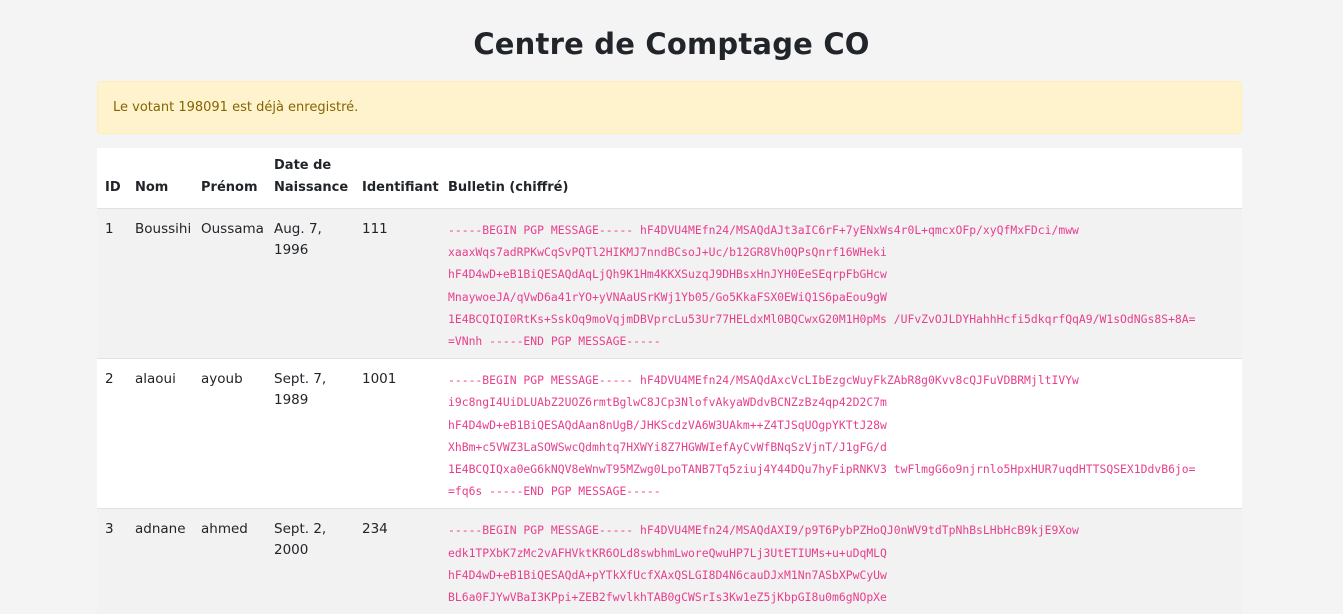  What do you see at coordinates (310, 283) in the screenshot?
I see `cell-date: Aug. 7, 1996` at bounding box center [310, 283].